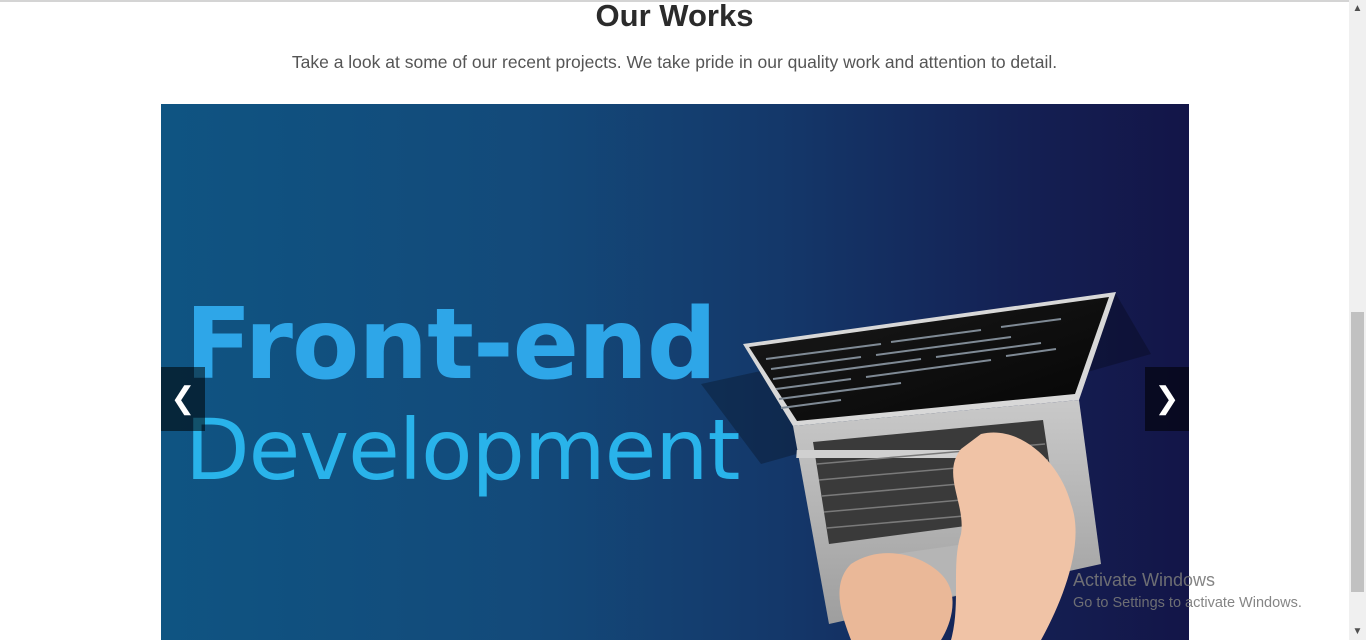  Describe the element at coordinates (1357, 8) in the screenshot. I see `scroll-up-arrow-icon: ▲` at that location.